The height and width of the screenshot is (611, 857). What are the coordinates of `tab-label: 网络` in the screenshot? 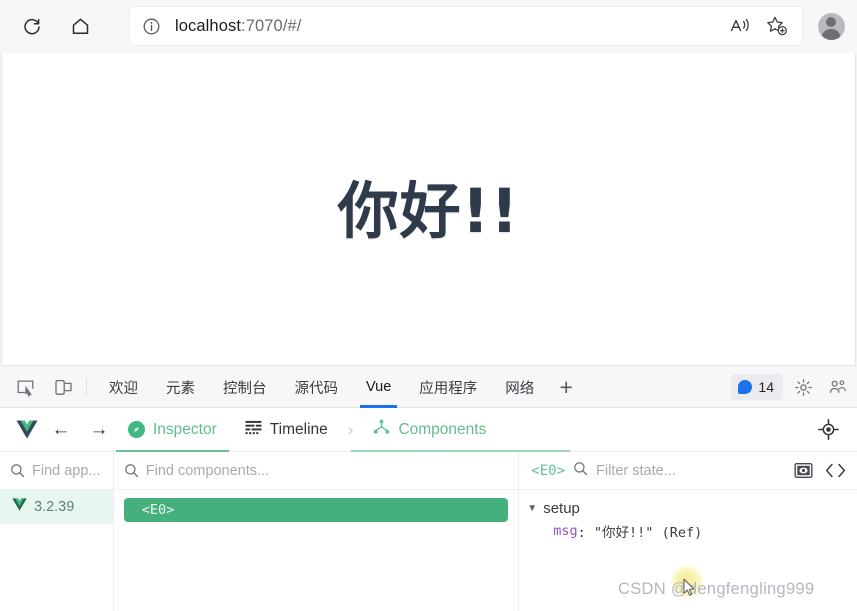 It's located at (520, 388).